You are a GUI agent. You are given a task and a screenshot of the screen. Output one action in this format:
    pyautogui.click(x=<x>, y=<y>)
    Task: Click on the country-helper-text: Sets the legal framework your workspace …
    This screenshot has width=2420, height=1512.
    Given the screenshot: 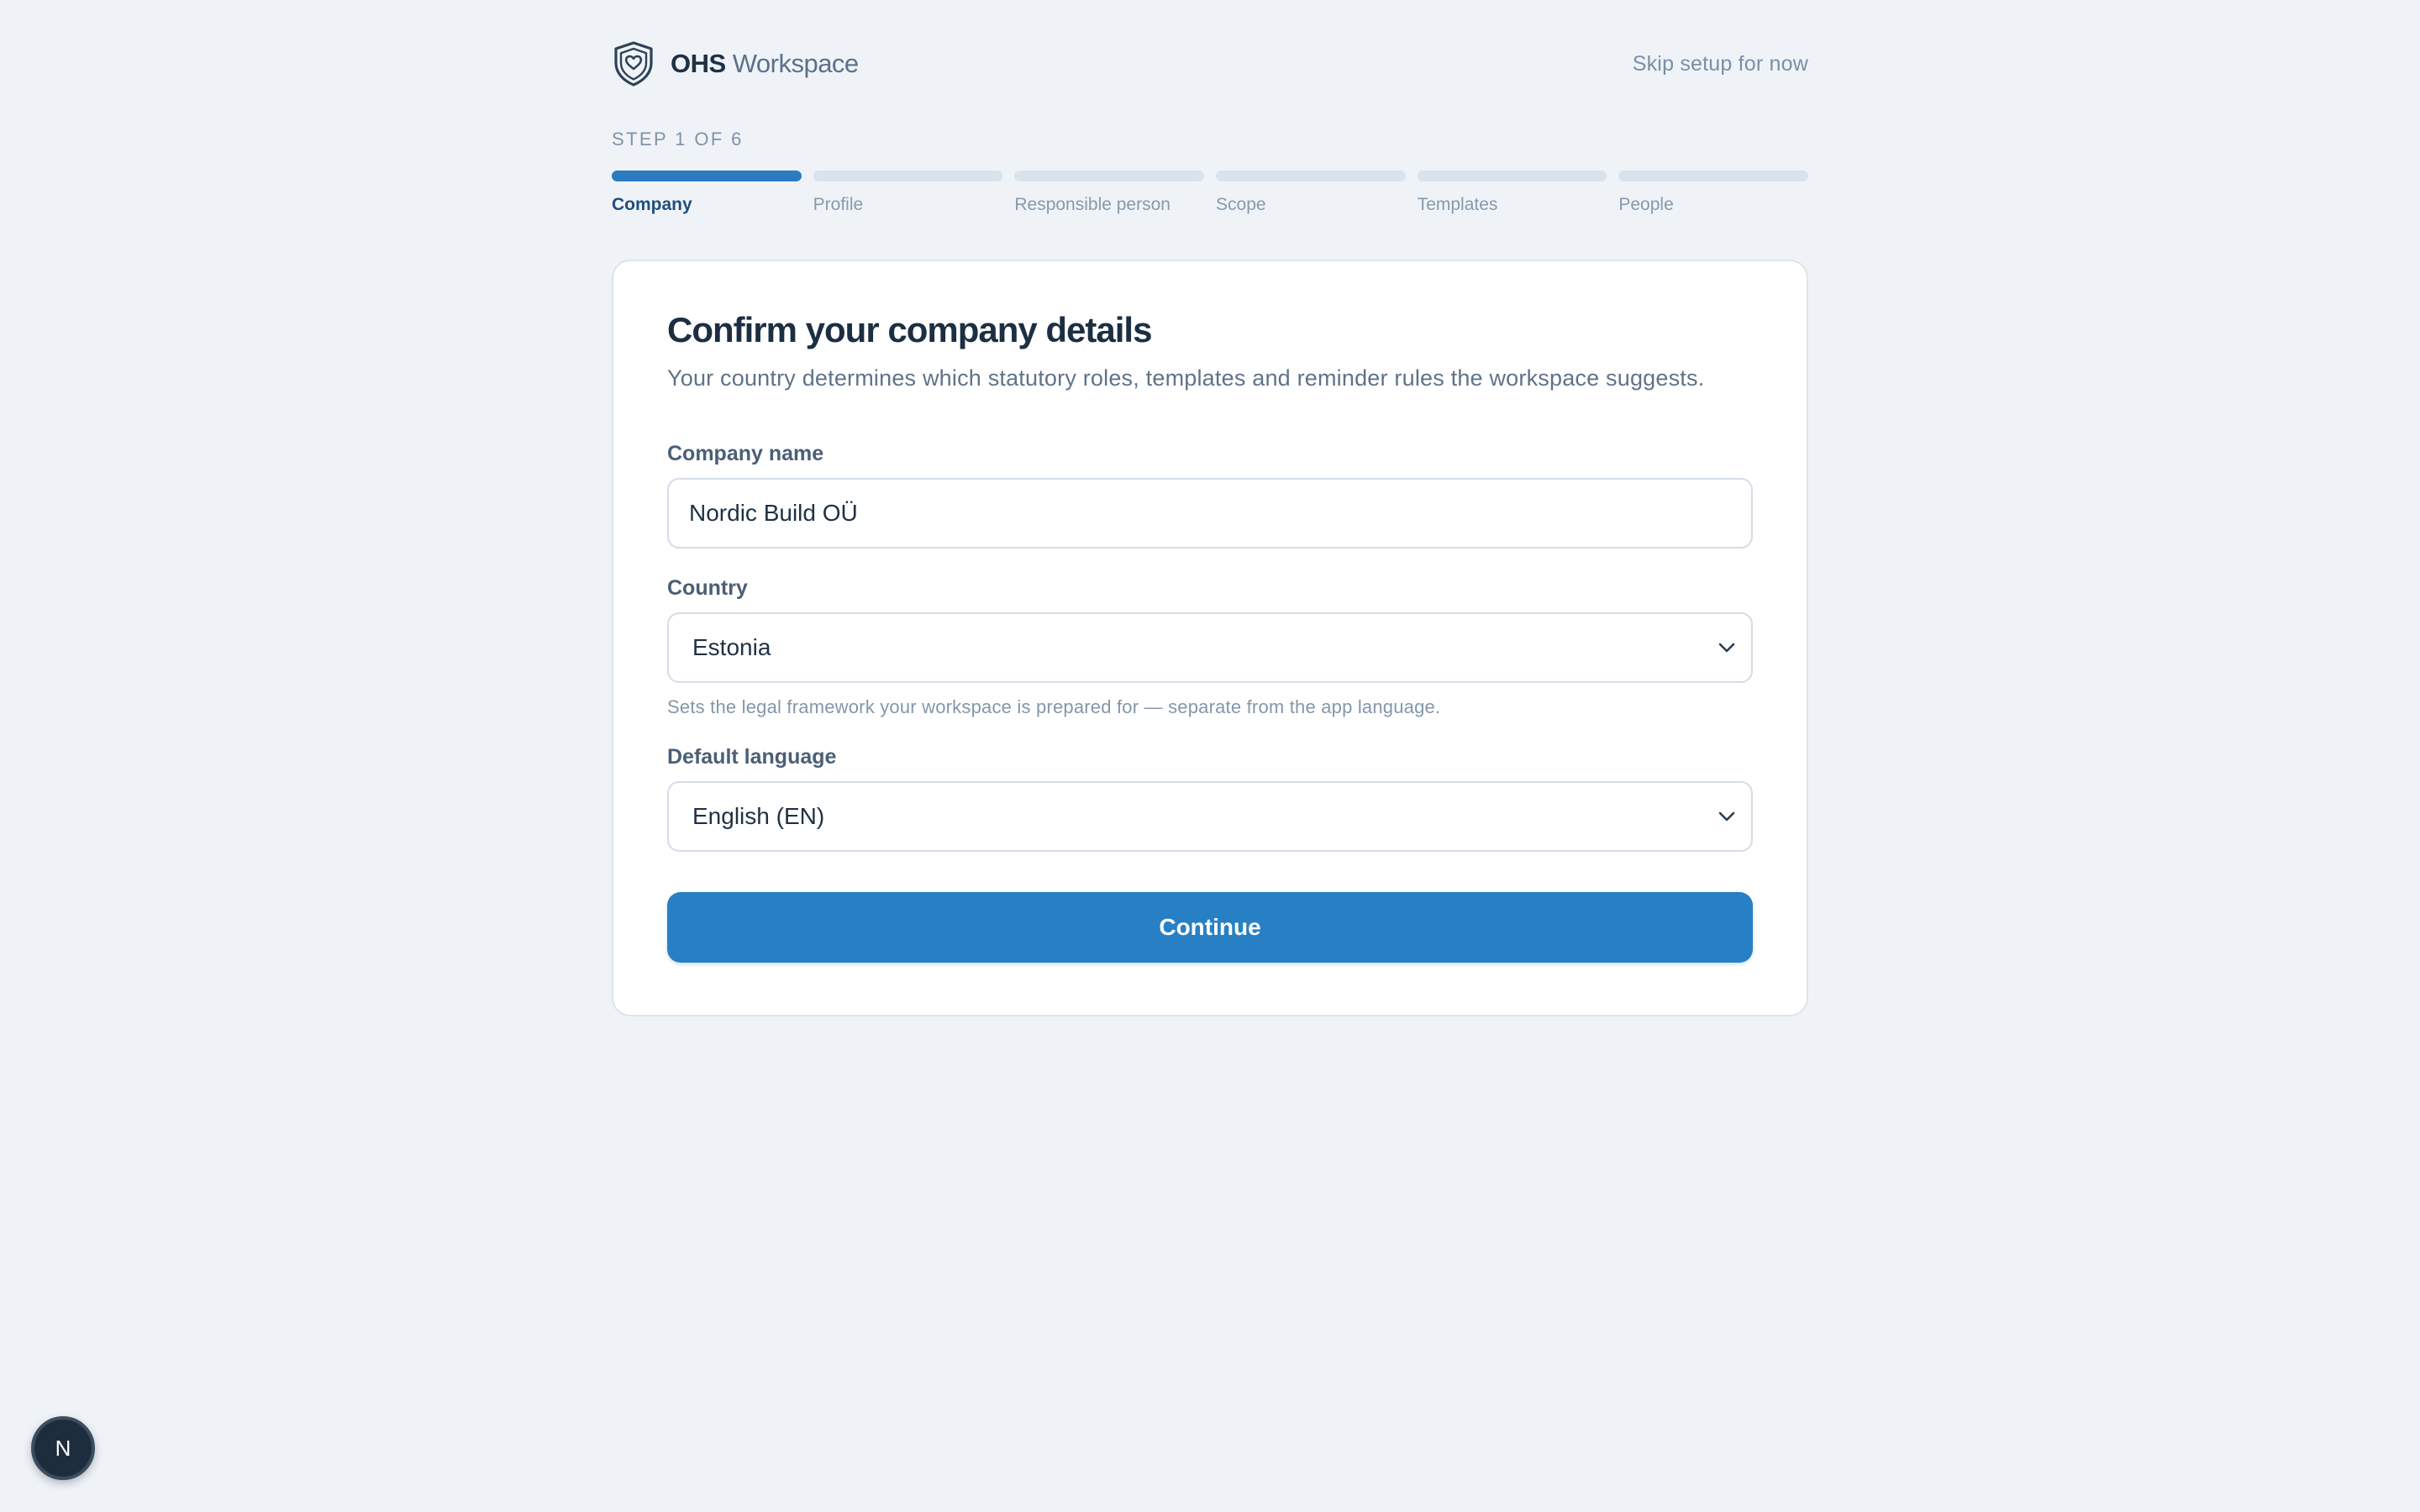 What is the action you would take?
    pyautogui.click(x=1054, y=706)
    